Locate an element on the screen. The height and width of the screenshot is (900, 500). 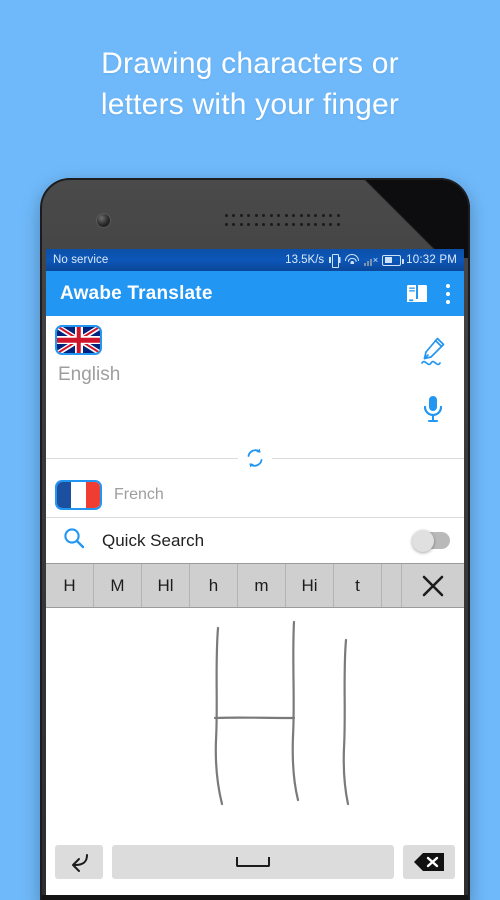
promo-line-1: Drawing characters or is located at coordinates (250, 63).